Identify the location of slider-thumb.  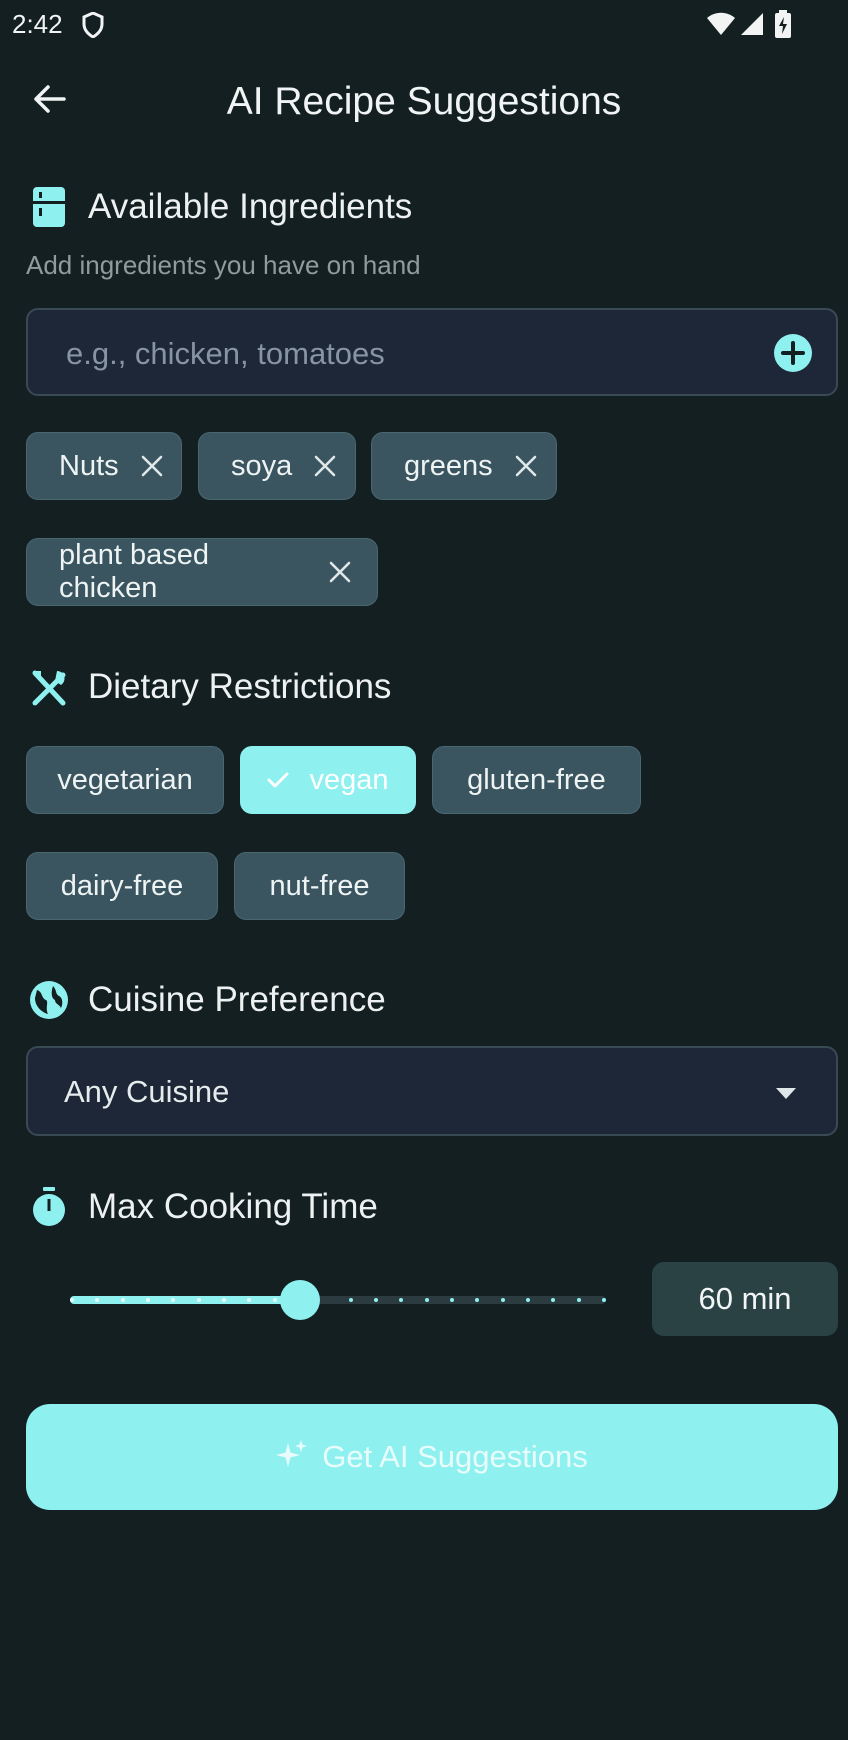
(300, 1300).